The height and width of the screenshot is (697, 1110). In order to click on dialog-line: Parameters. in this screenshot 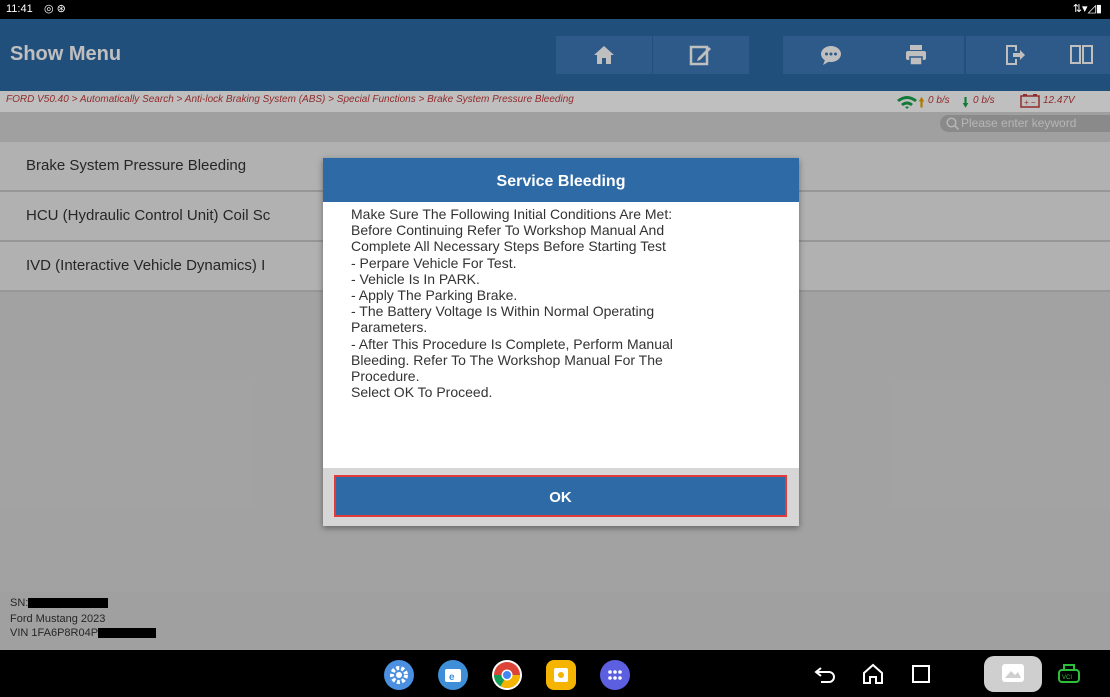, I will do `click(389, 327)`.